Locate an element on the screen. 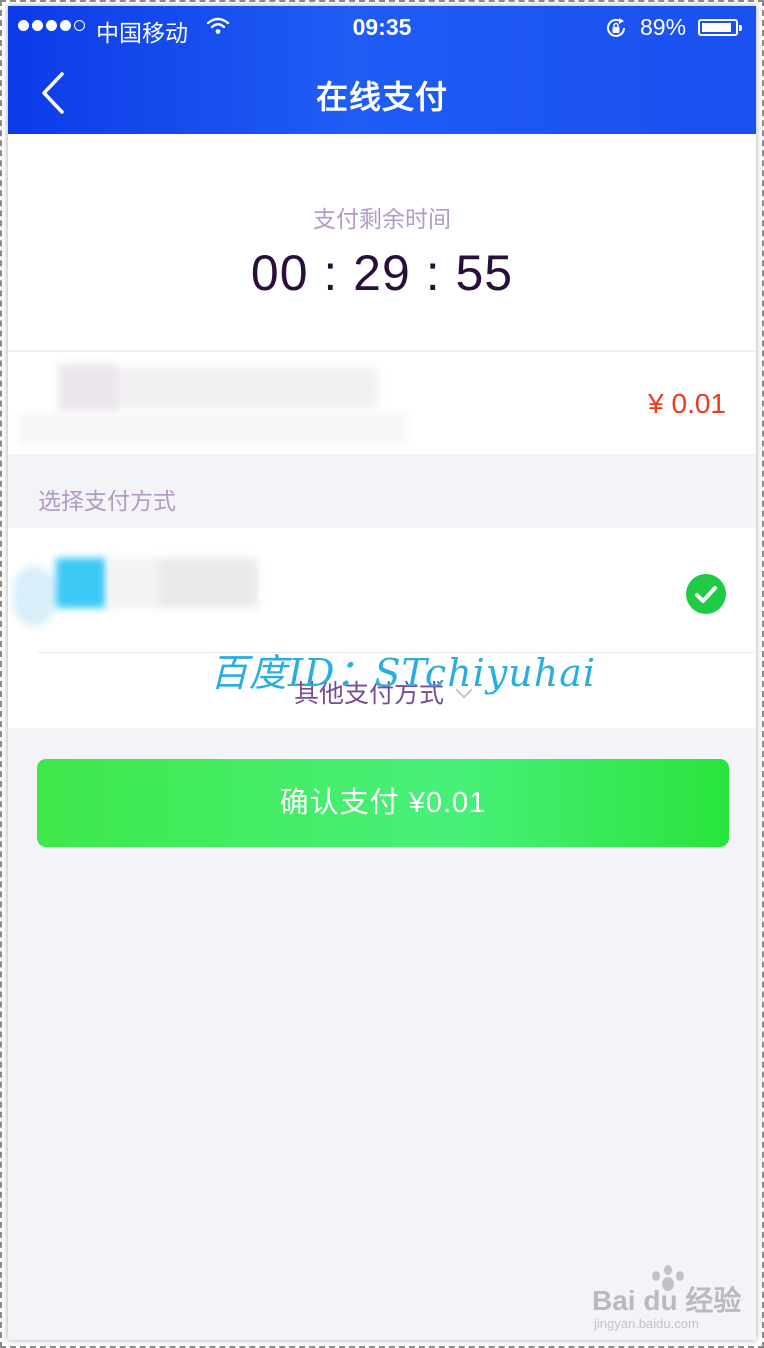 This screenshot has height=1348, width=764. timer-label: 支付剩余时间 is located at coordinates (382, 219).